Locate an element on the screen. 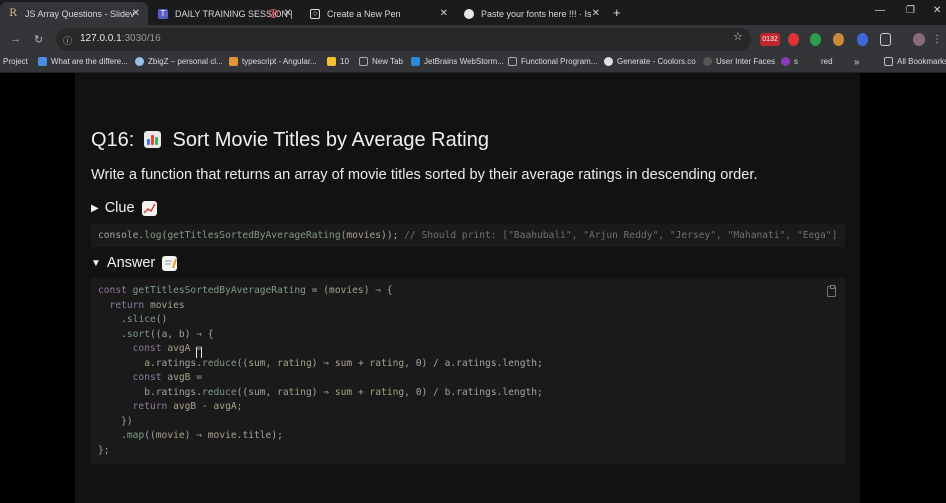 This screenshot has height=503, width=946. page-title: Q16: Sort Movie Titles by Average Rating is located at coordinates (290, 140).